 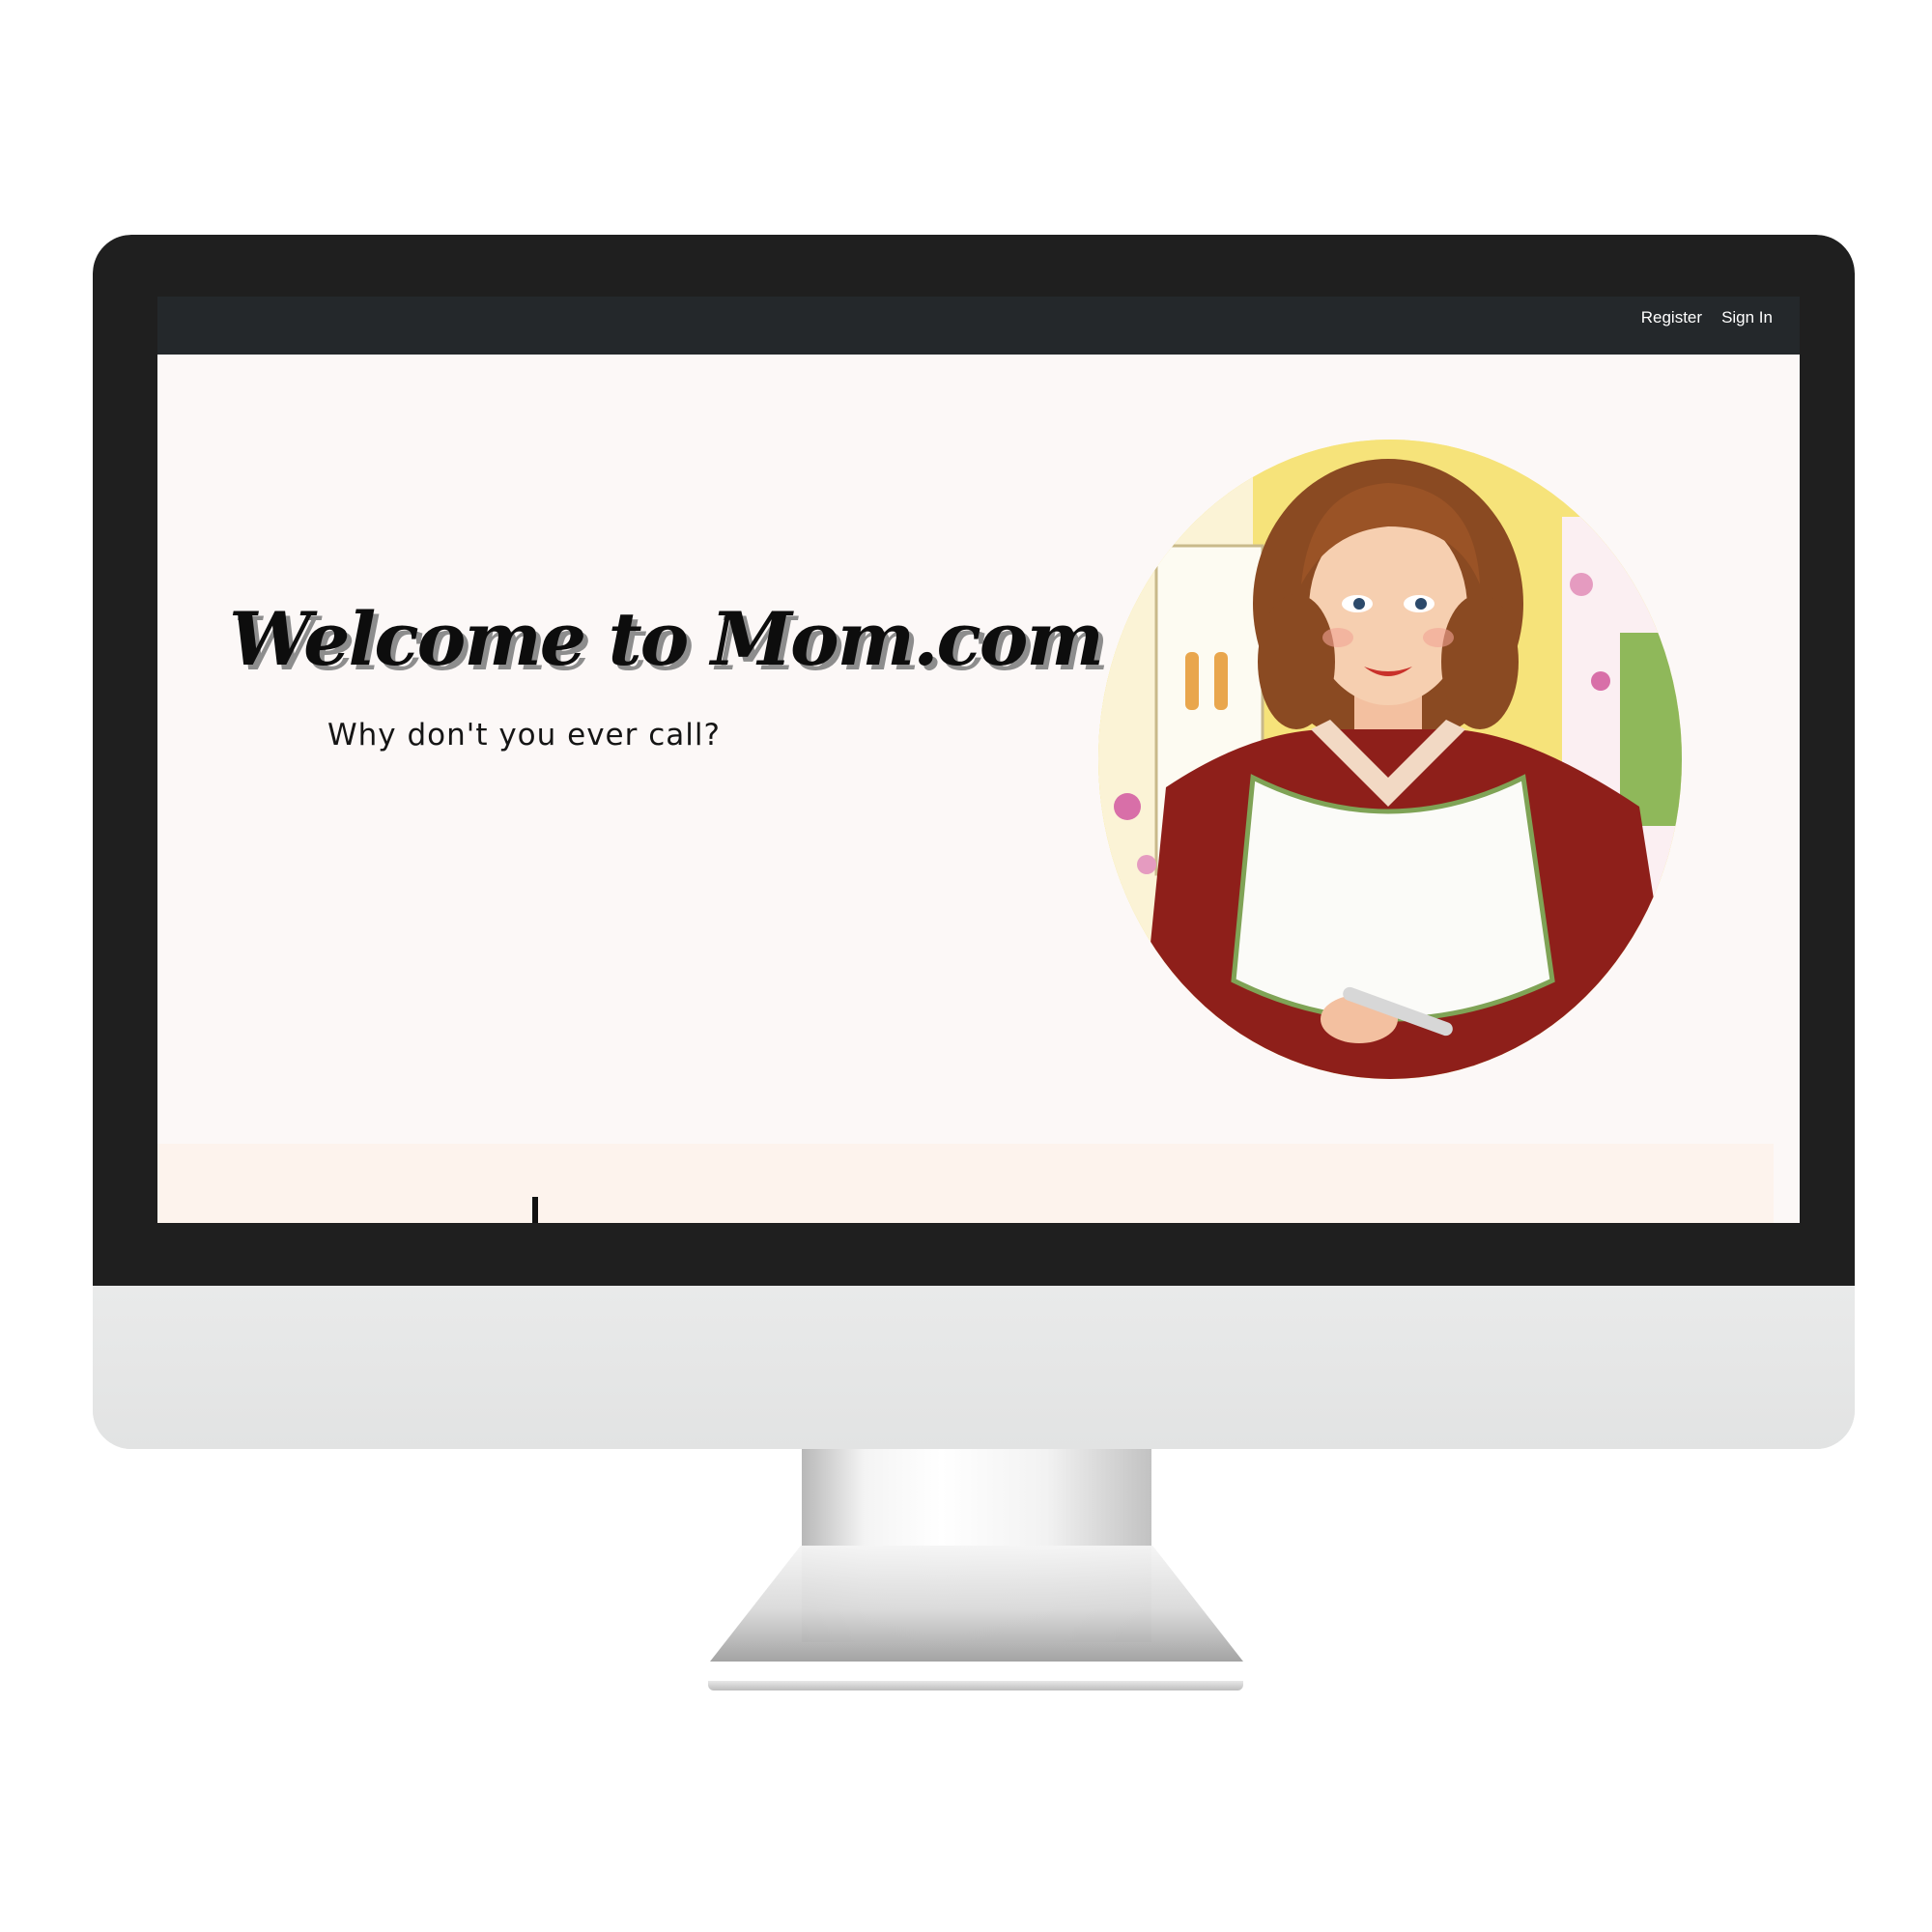 I want to click on nav-links: Register Sign In, so click(x=1707, y=318).